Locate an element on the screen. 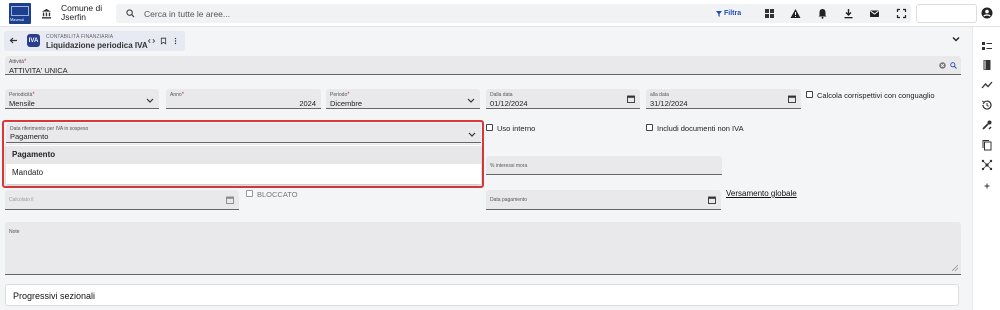 The width and height of the screenshot is (1000, 310). network-icon is located at coordinates (987, 165).